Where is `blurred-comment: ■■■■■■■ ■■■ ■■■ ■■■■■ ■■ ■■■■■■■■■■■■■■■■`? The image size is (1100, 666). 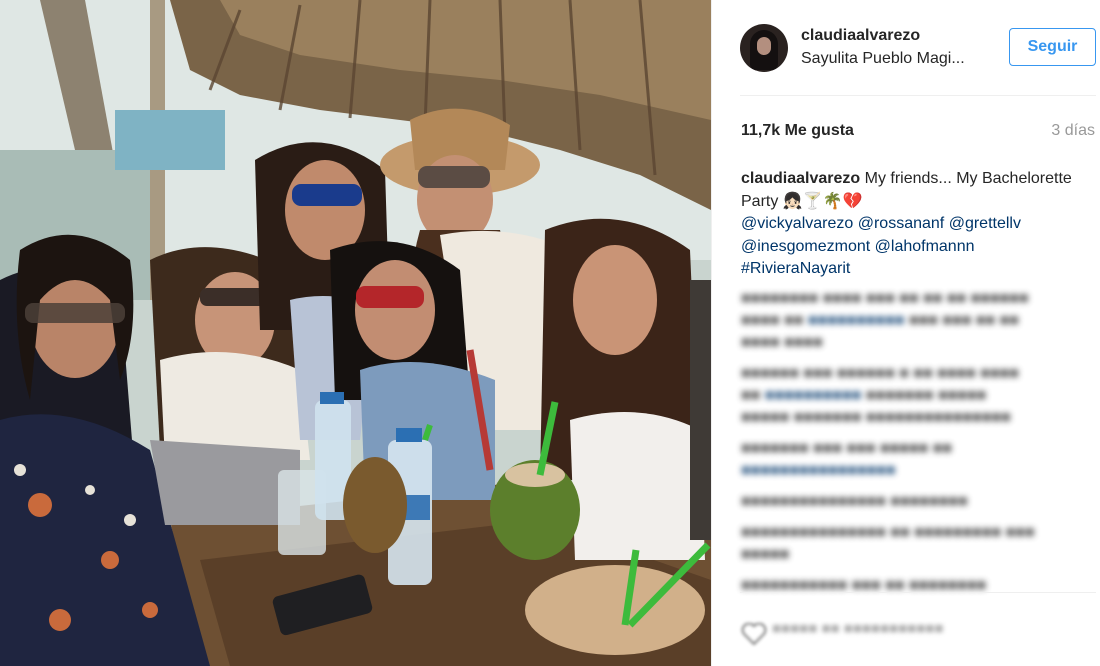
blurred-comment: ■■■■■■■ ■■■ ■■■ ■■■■■ ■■ ■■■■■■■■■■■■■■■■ is located at coordinates (847, 459).